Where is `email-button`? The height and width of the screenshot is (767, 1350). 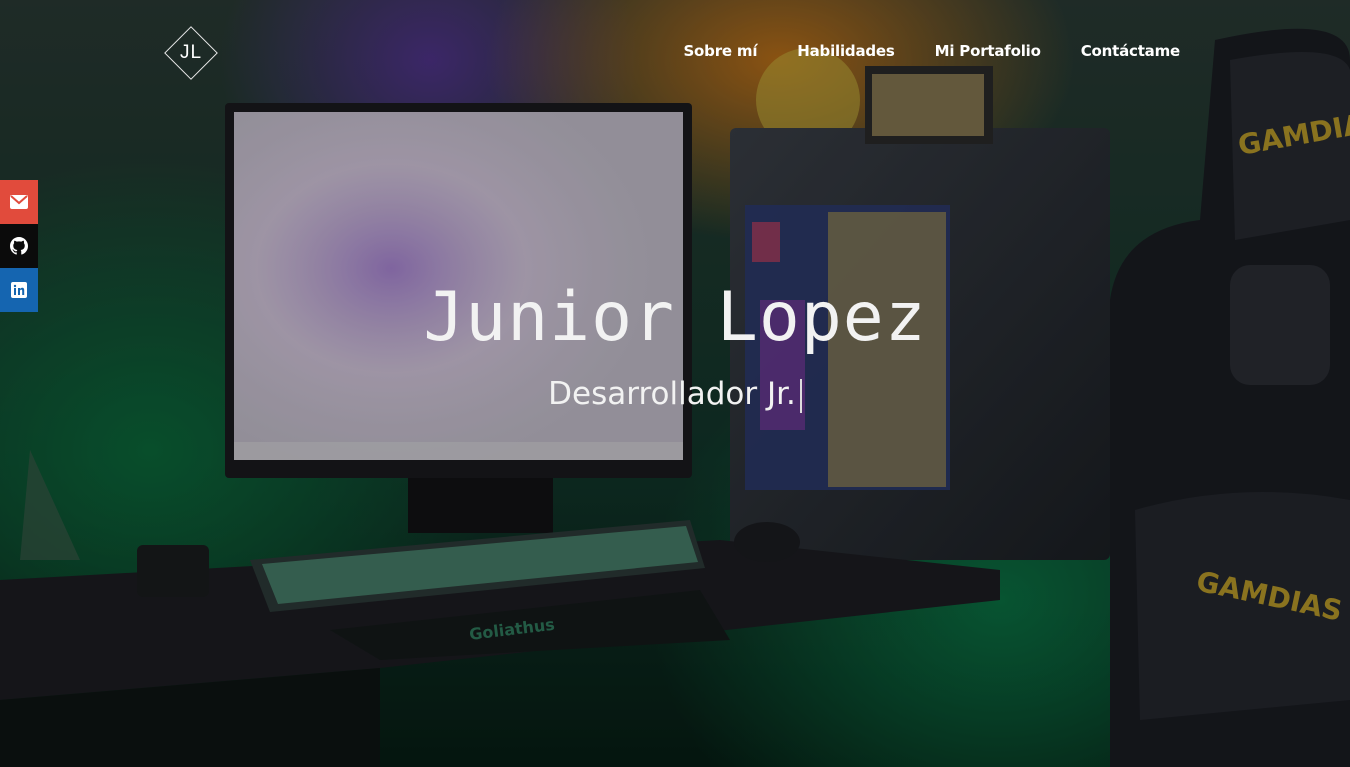 email-button is located at coordinates (19, 202).